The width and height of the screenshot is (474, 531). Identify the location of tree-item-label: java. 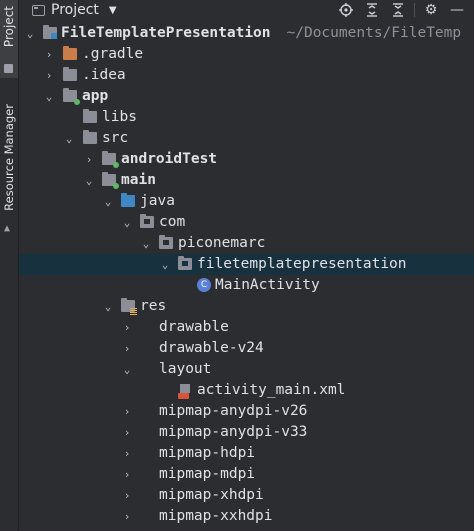
(157, 201).